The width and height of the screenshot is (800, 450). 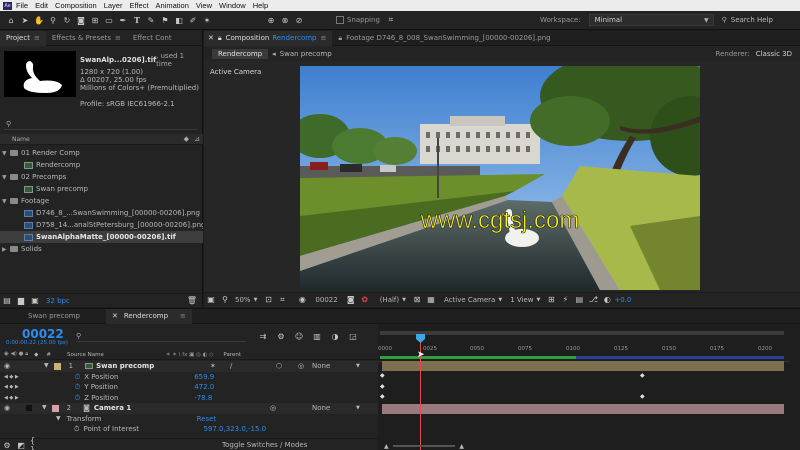 I want to click on resolution-value: (Half), so click(x=389, y=300).